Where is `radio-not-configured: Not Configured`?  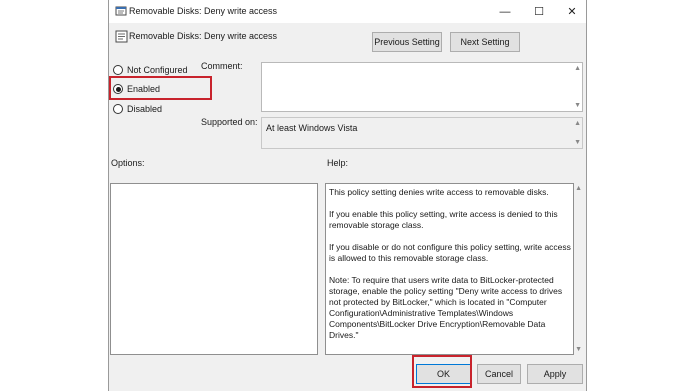
radio-not-configured: Not Configured is located at coordinates (150, 70).